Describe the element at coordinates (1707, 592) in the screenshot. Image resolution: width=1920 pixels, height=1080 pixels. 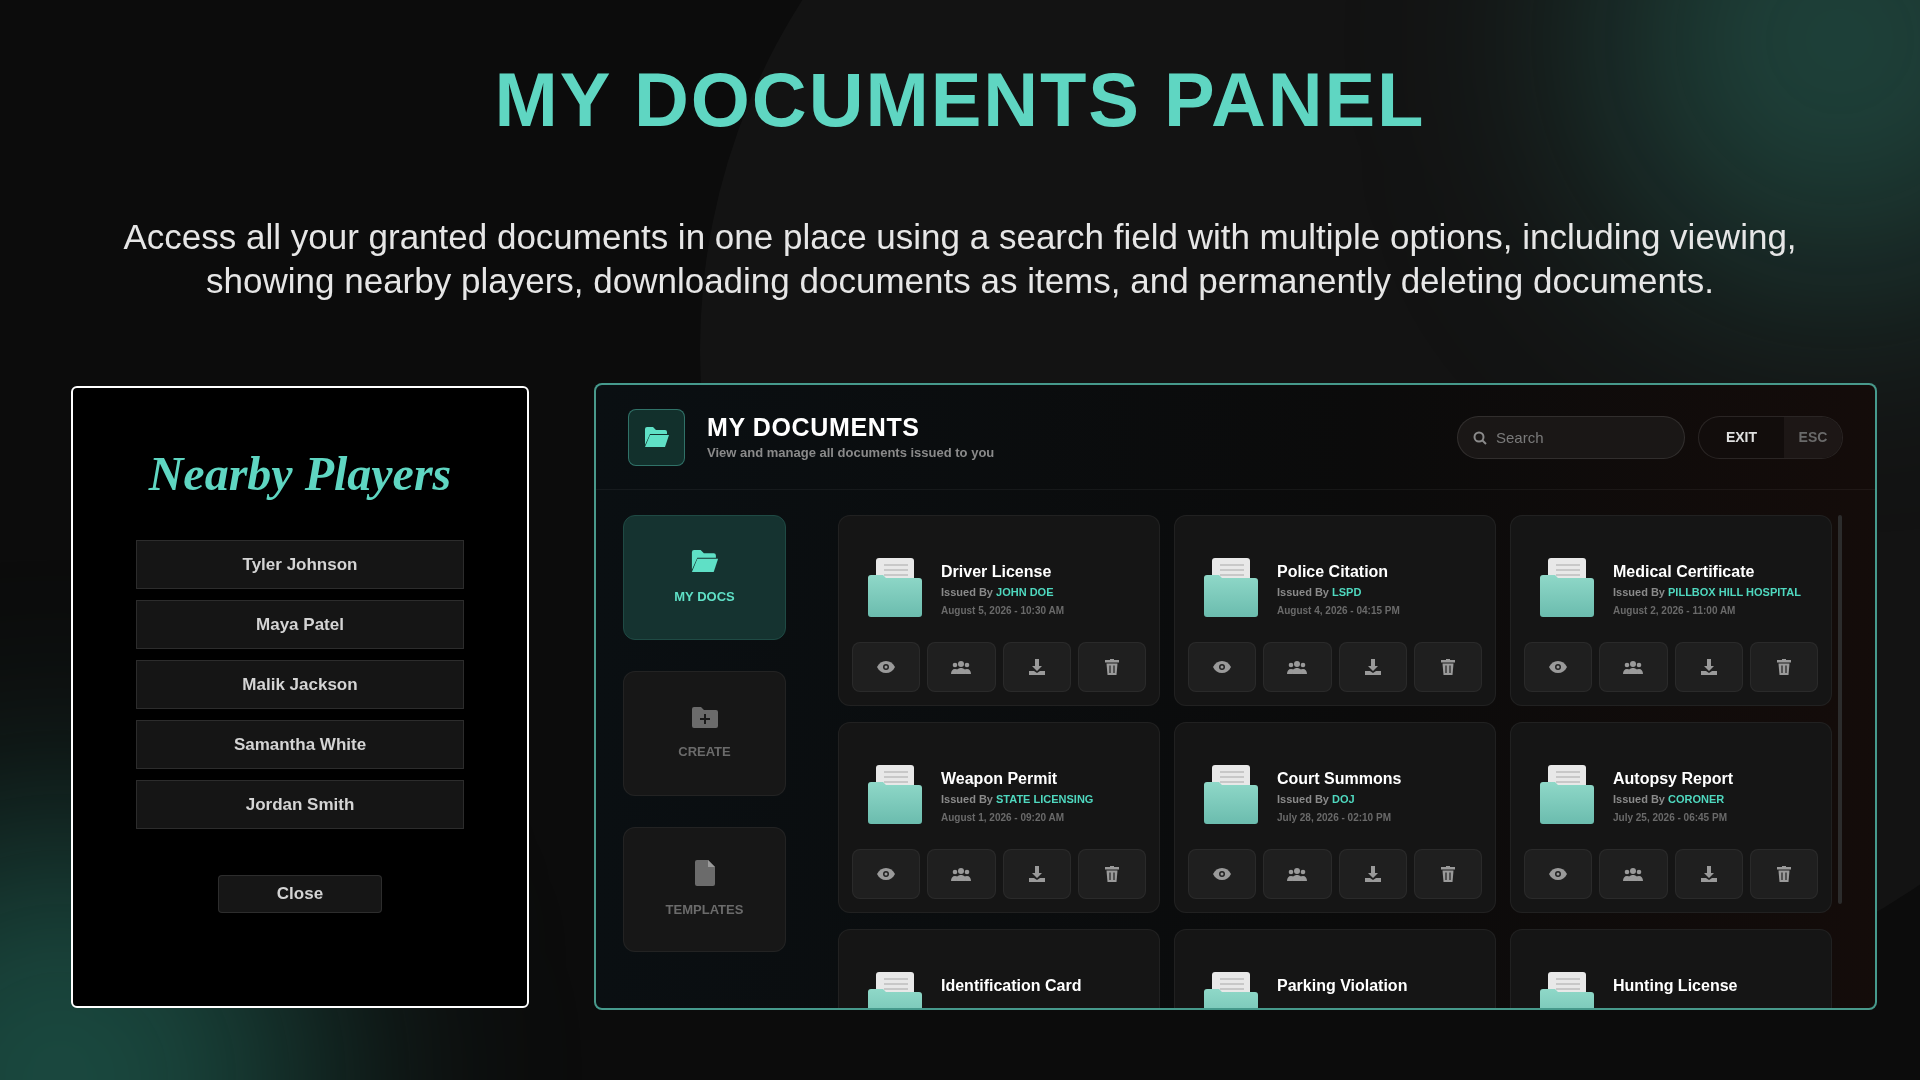
I see `issuer-text: Issued By PILLBOX HILL HOSPITAL` at that location.